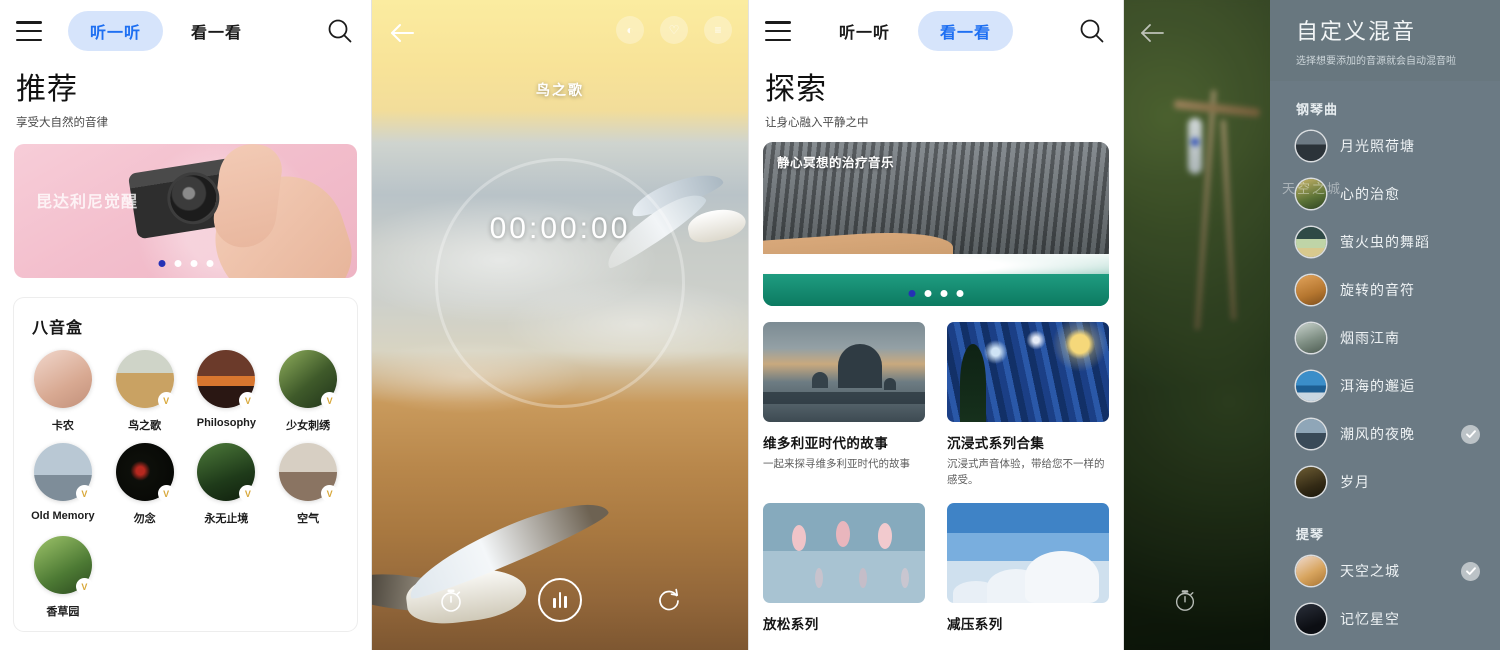 The image size is (1500, 650). I want to click on explore-card-title: 减压系列, so click(975, 624).